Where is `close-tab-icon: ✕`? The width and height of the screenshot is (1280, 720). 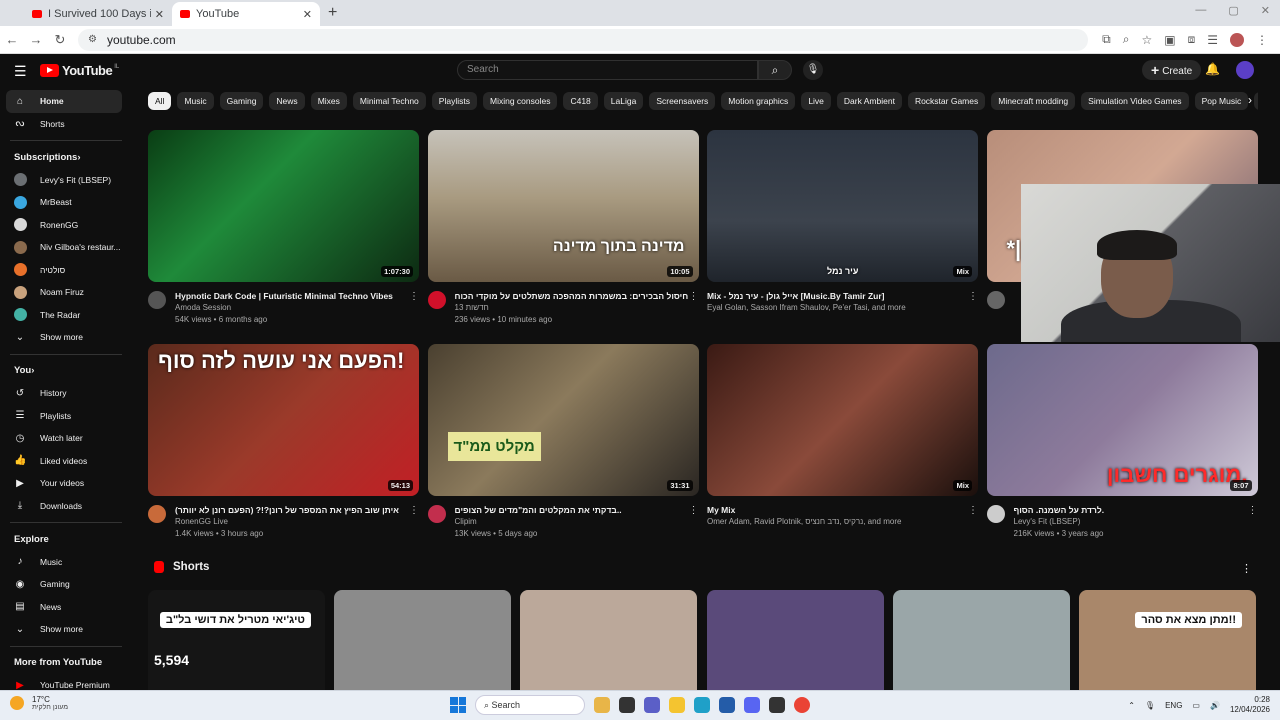 close-tab-icon: ✕ is located at coordinates (159, 14).